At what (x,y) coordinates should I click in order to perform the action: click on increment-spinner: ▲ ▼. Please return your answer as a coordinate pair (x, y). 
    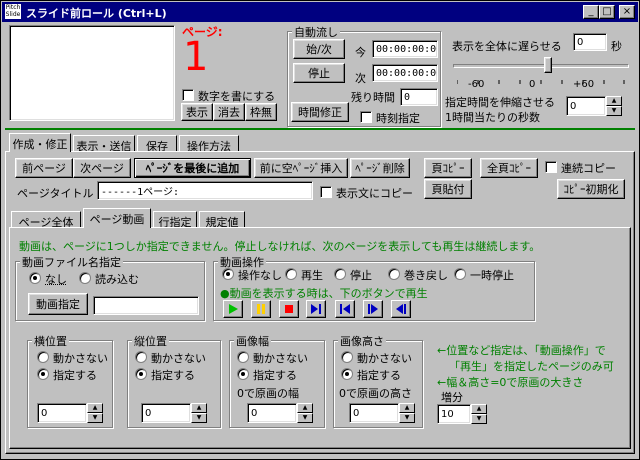
    Looking at the image, I should click on (479, 414).